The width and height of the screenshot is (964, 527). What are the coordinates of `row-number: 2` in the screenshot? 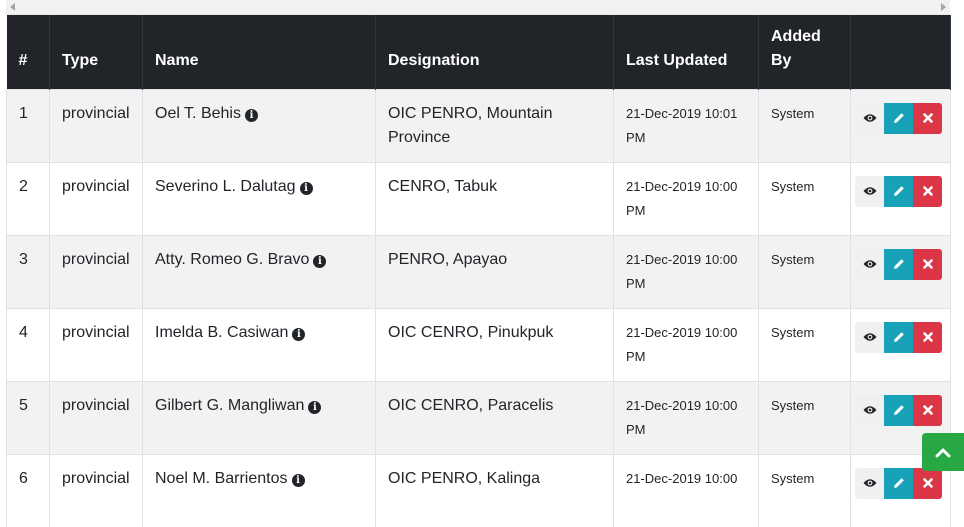 It's located at (28, 198).